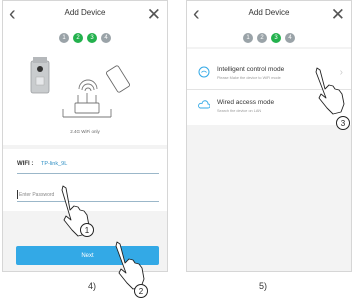  I want to click on router-icon, so click(87, 105).